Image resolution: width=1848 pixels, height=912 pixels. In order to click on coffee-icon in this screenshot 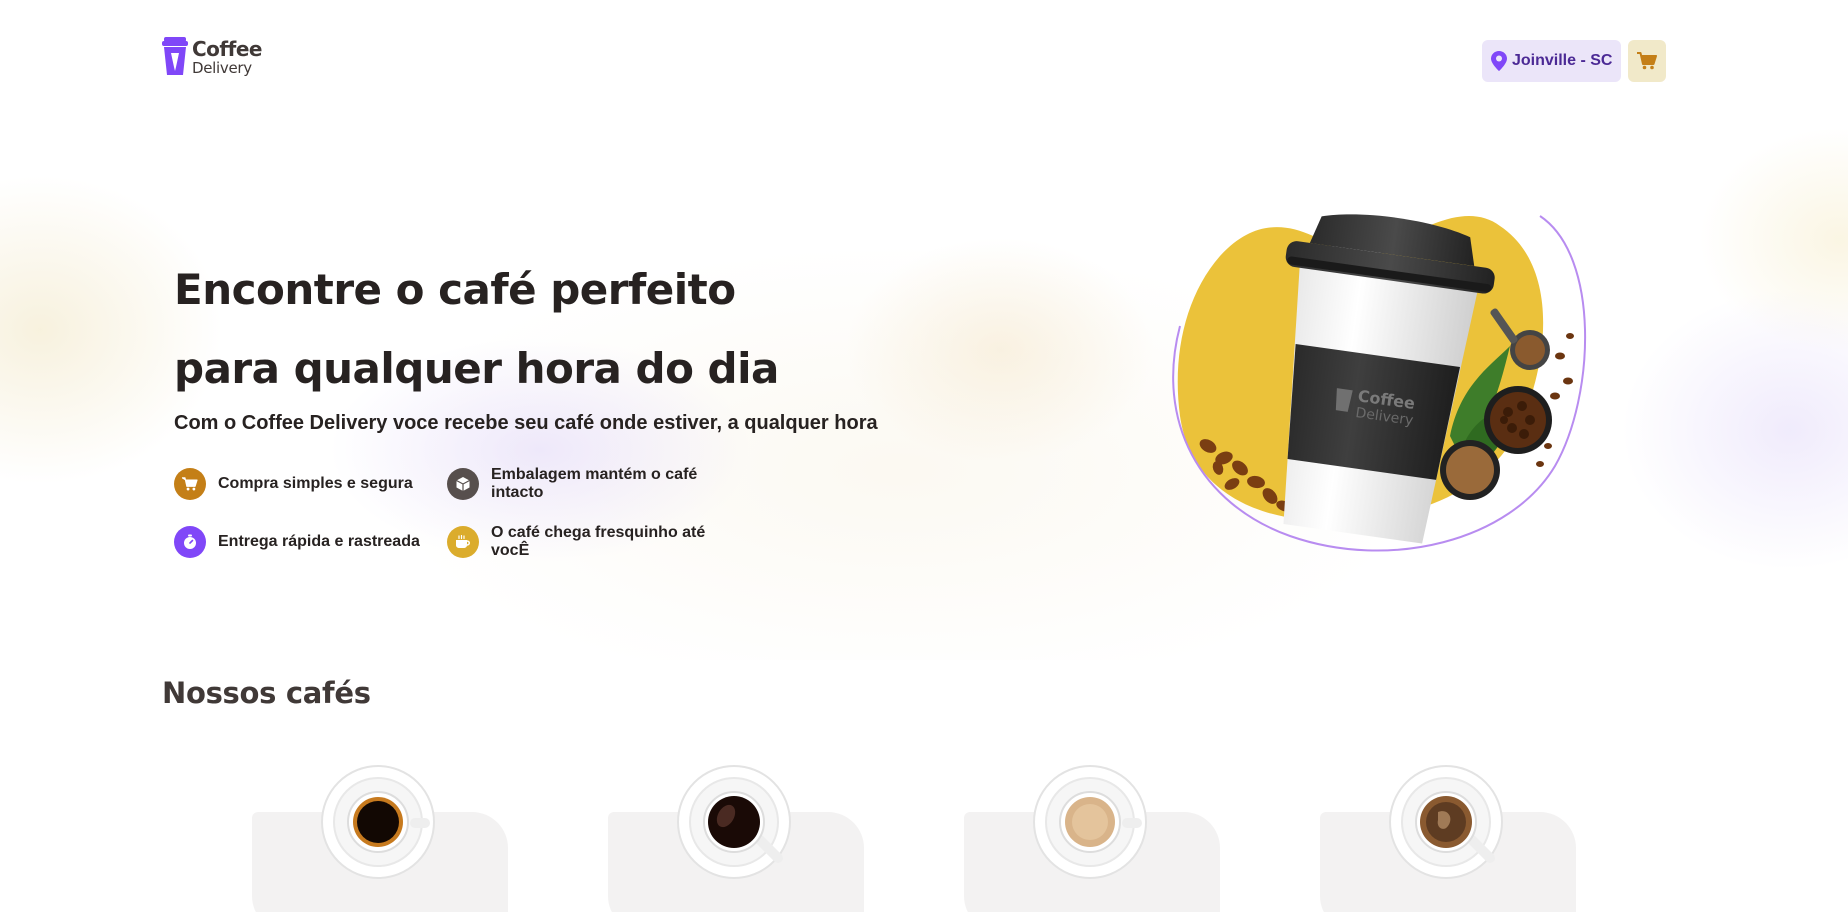, I will do `click(463, 542)`.